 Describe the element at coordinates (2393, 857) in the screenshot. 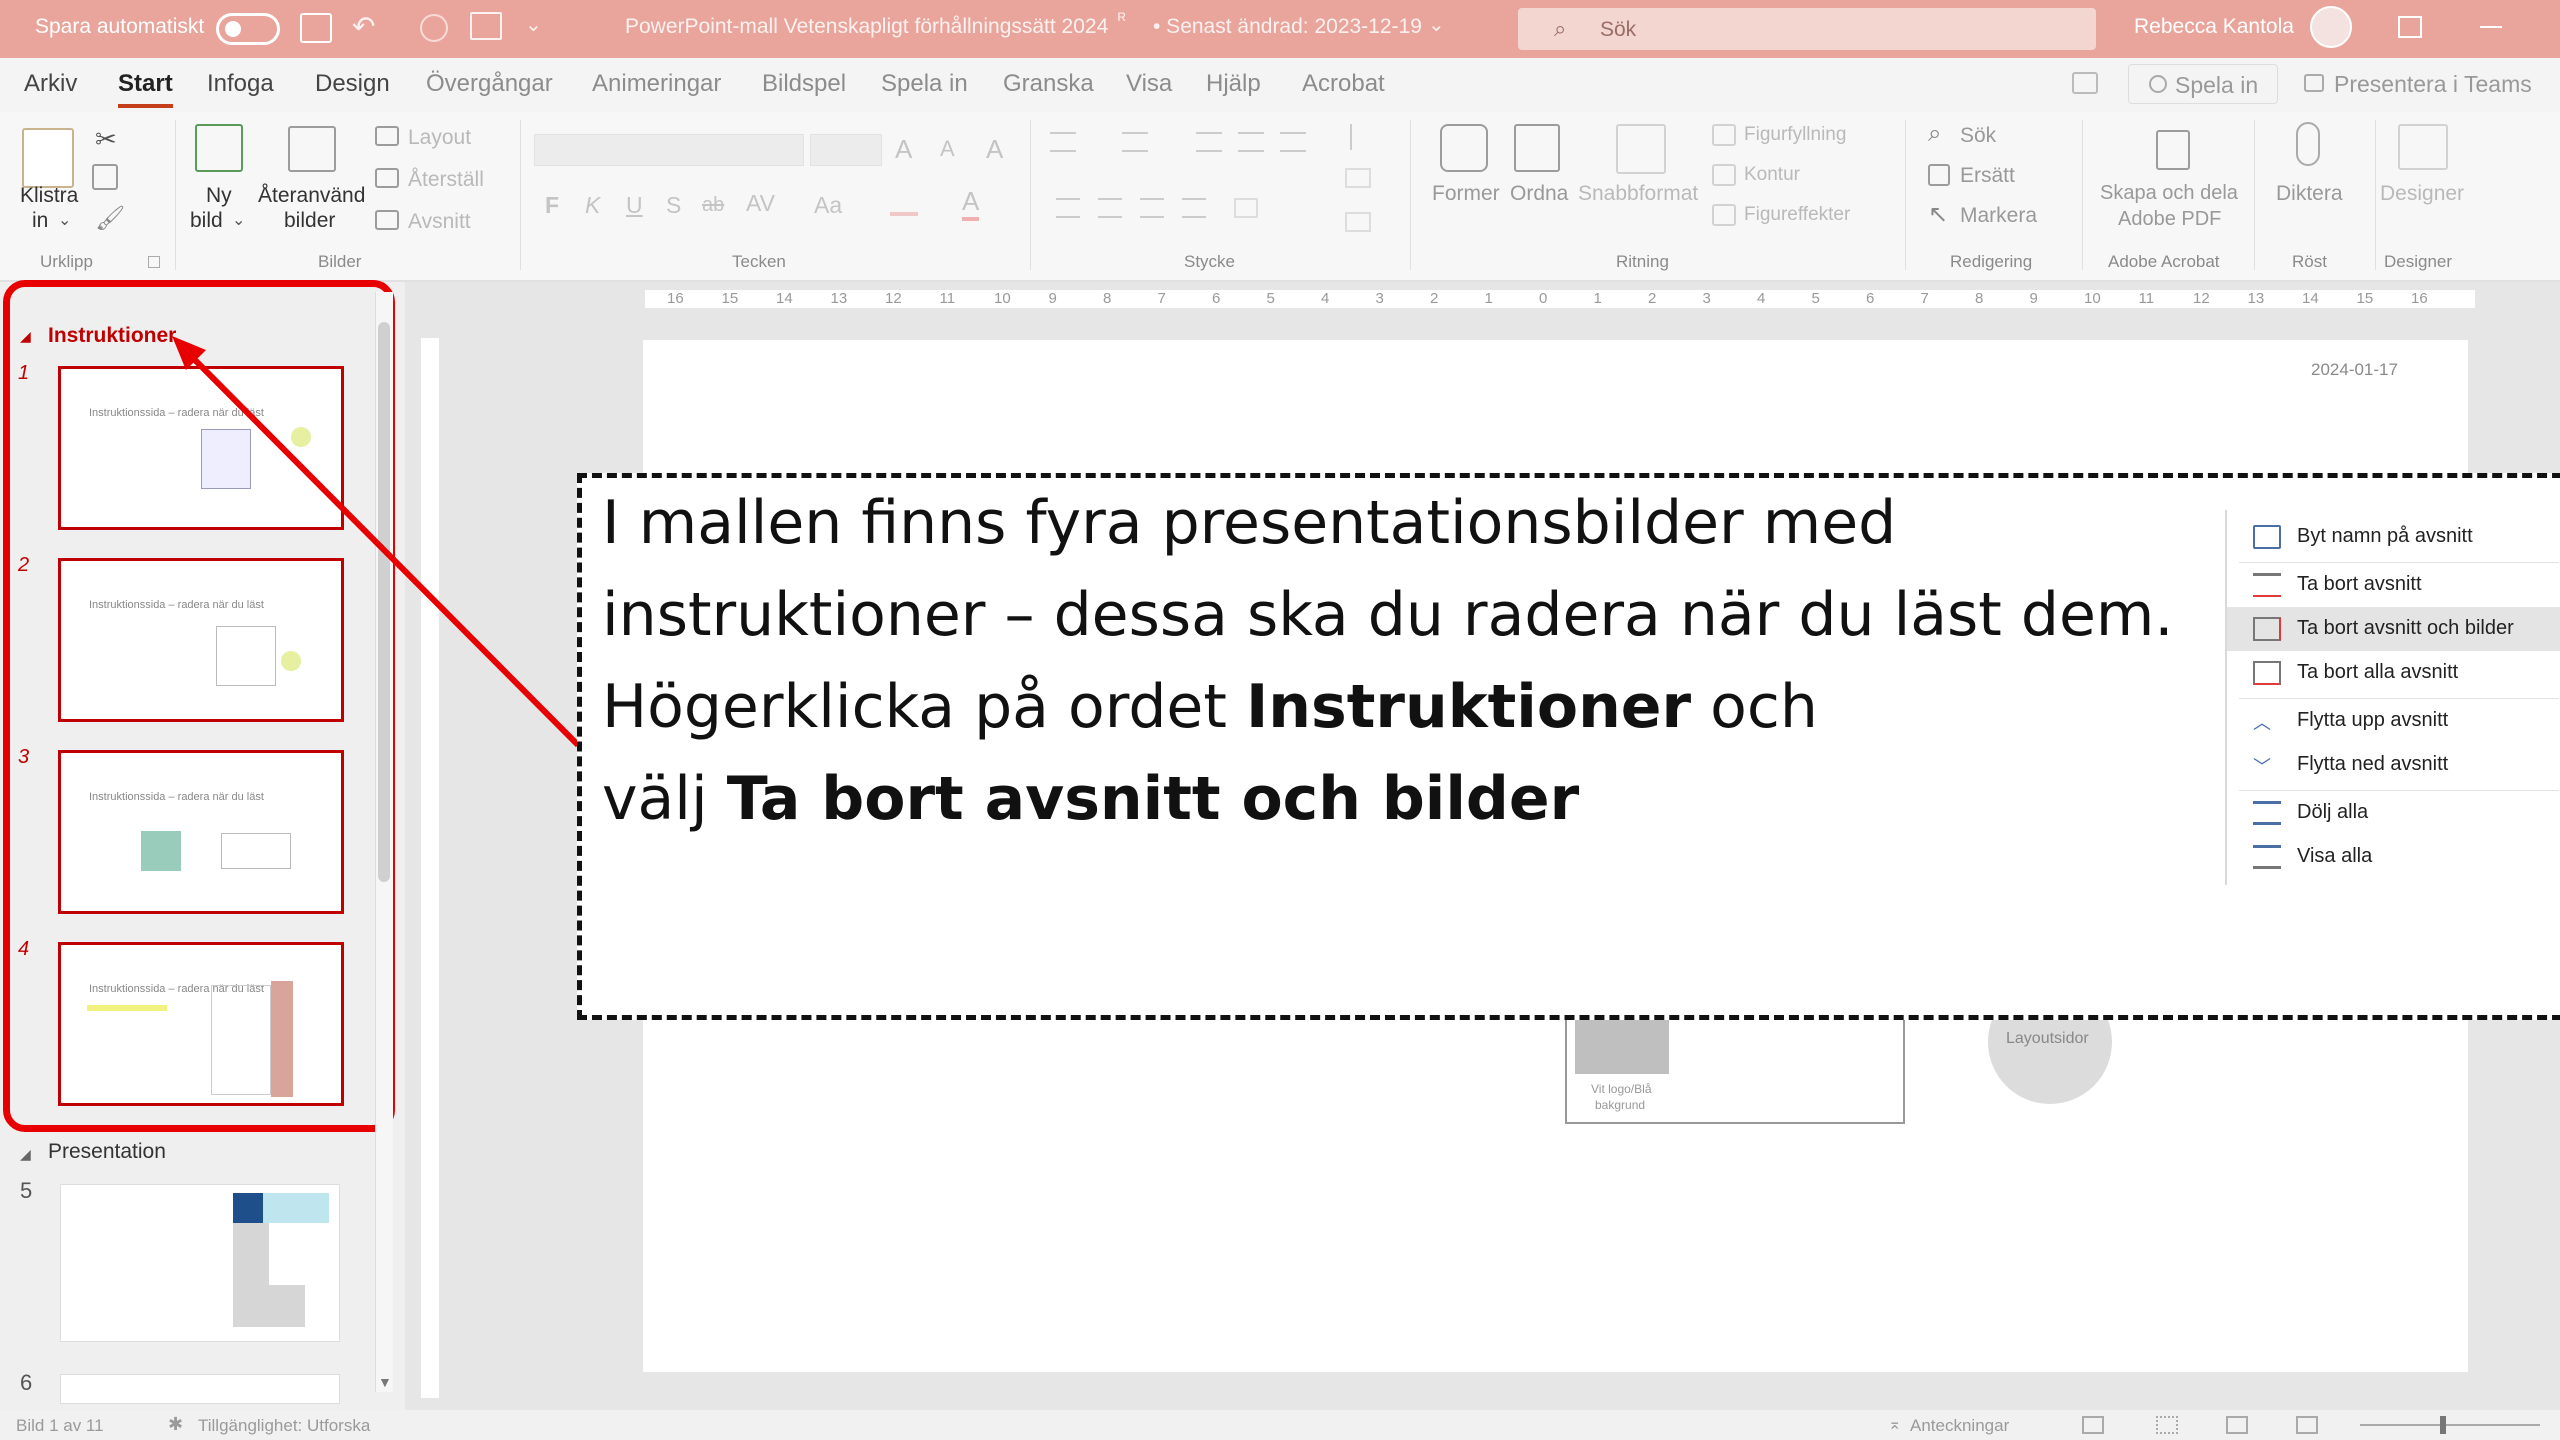

I see `menu-item-expand-all: Visa alla` at that location.